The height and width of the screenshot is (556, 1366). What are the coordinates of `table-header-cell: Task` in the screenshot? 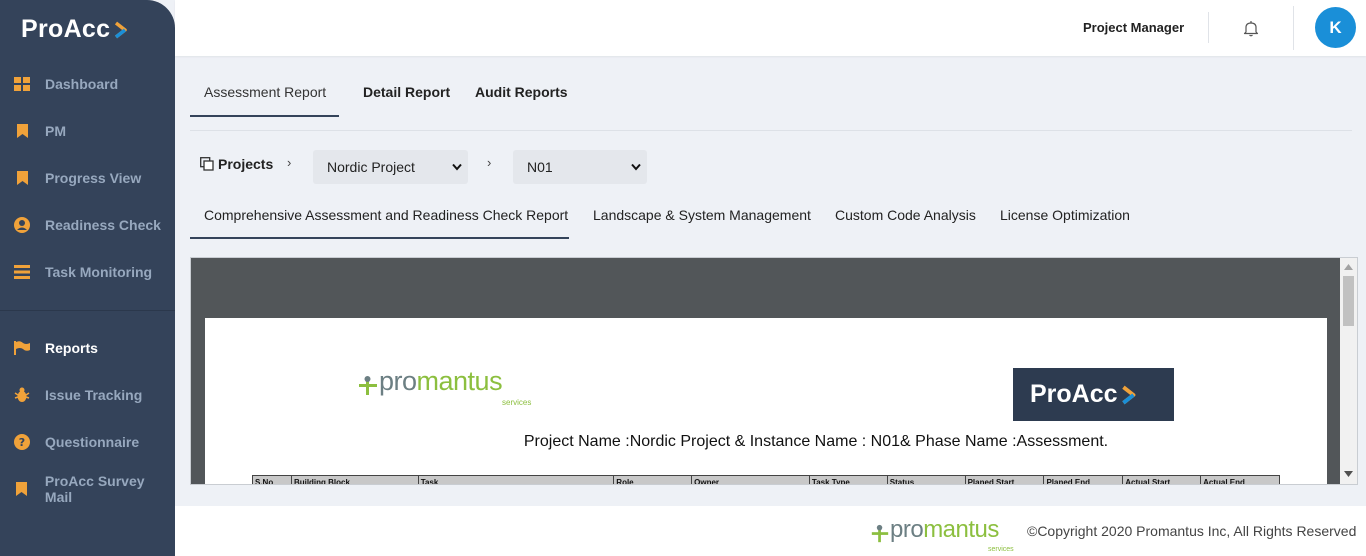 It's located at (517, 480).